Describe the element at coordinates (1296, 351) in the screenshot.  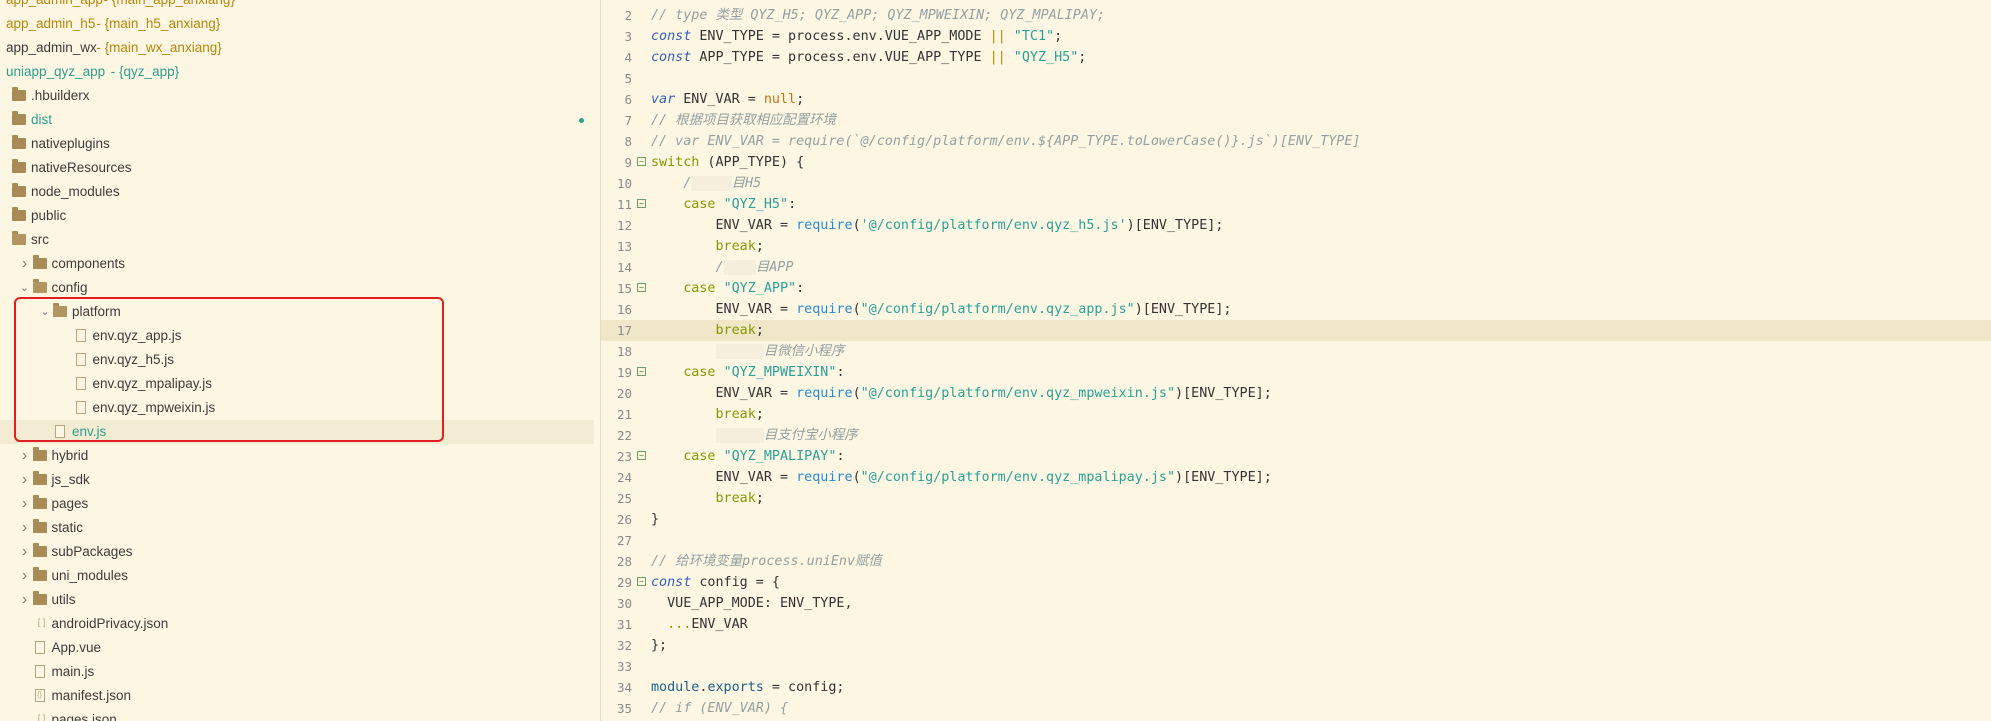
I see `code-line: 18 目微信小程序` at that location.